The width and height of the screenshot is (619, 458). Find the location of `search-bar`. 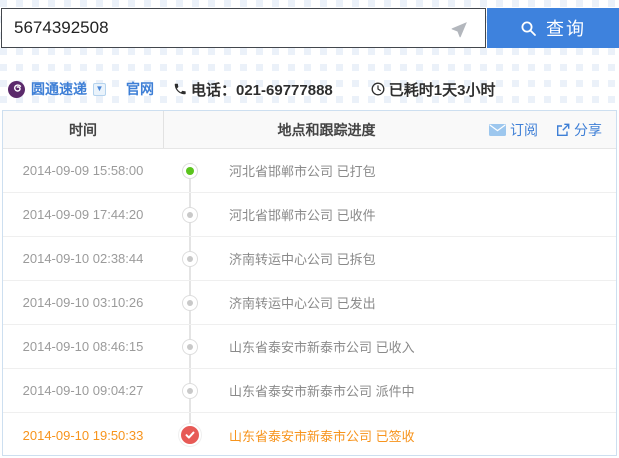

search-bar is located at coordinates (243, 28).